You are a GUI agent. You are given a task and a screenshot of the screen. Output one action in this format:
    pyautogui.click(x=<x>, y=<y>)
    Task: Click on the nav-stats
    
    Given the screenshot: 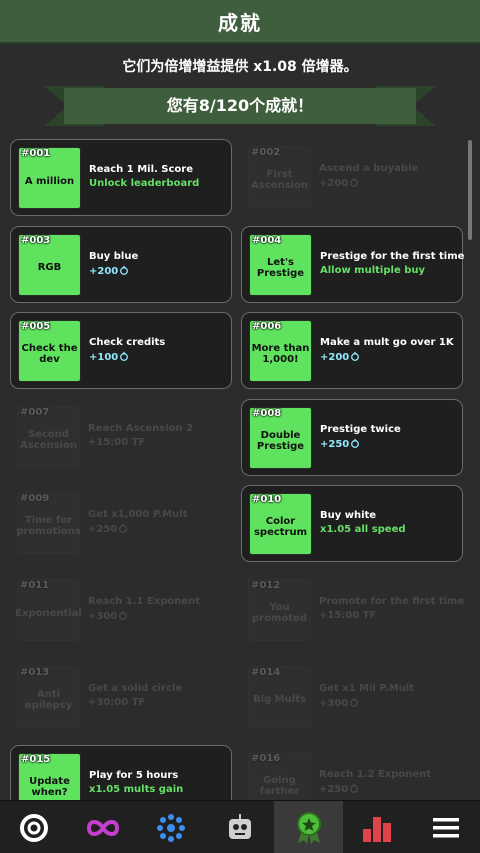 What is the action you would take?
    pyautogui.click(x=377, y=827)
    